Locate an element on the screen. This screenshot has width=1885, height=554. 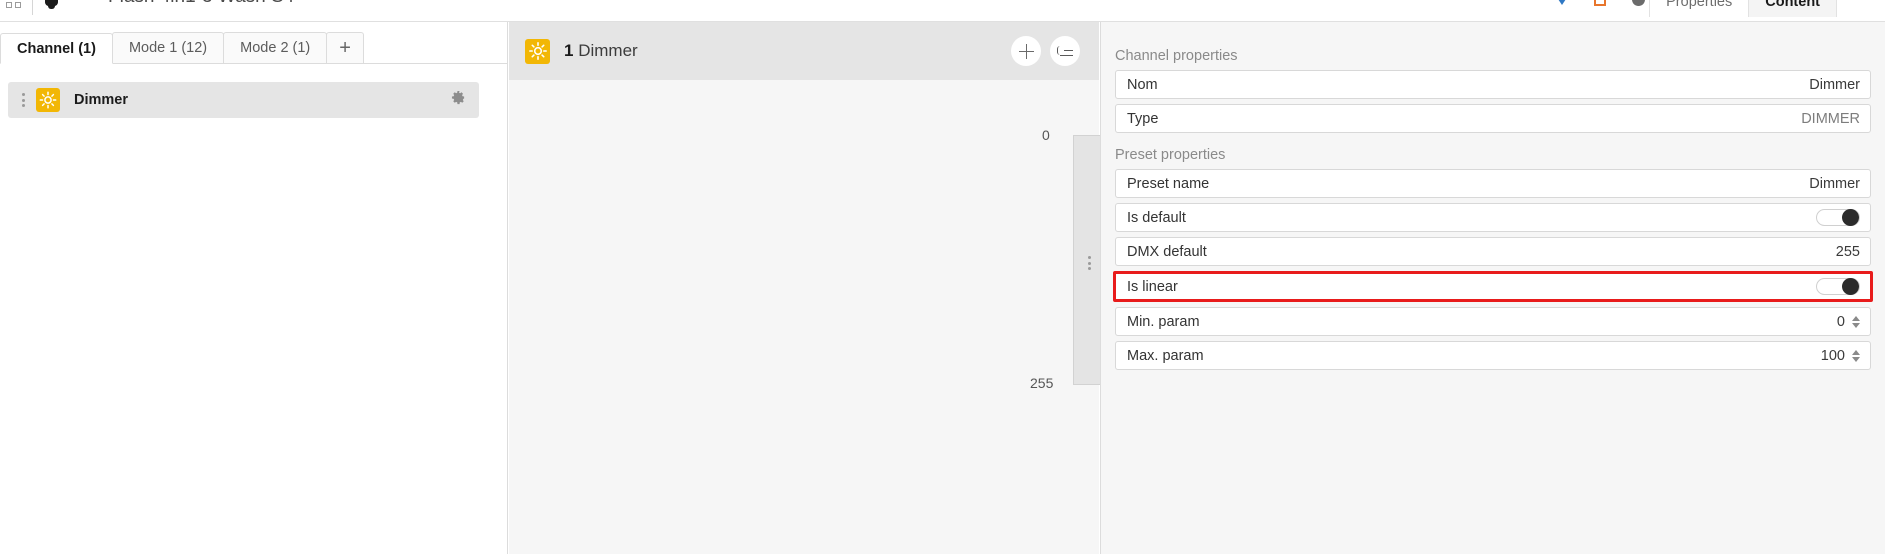
page-title: 1 Dimmer is located at coordinates (601, 51).